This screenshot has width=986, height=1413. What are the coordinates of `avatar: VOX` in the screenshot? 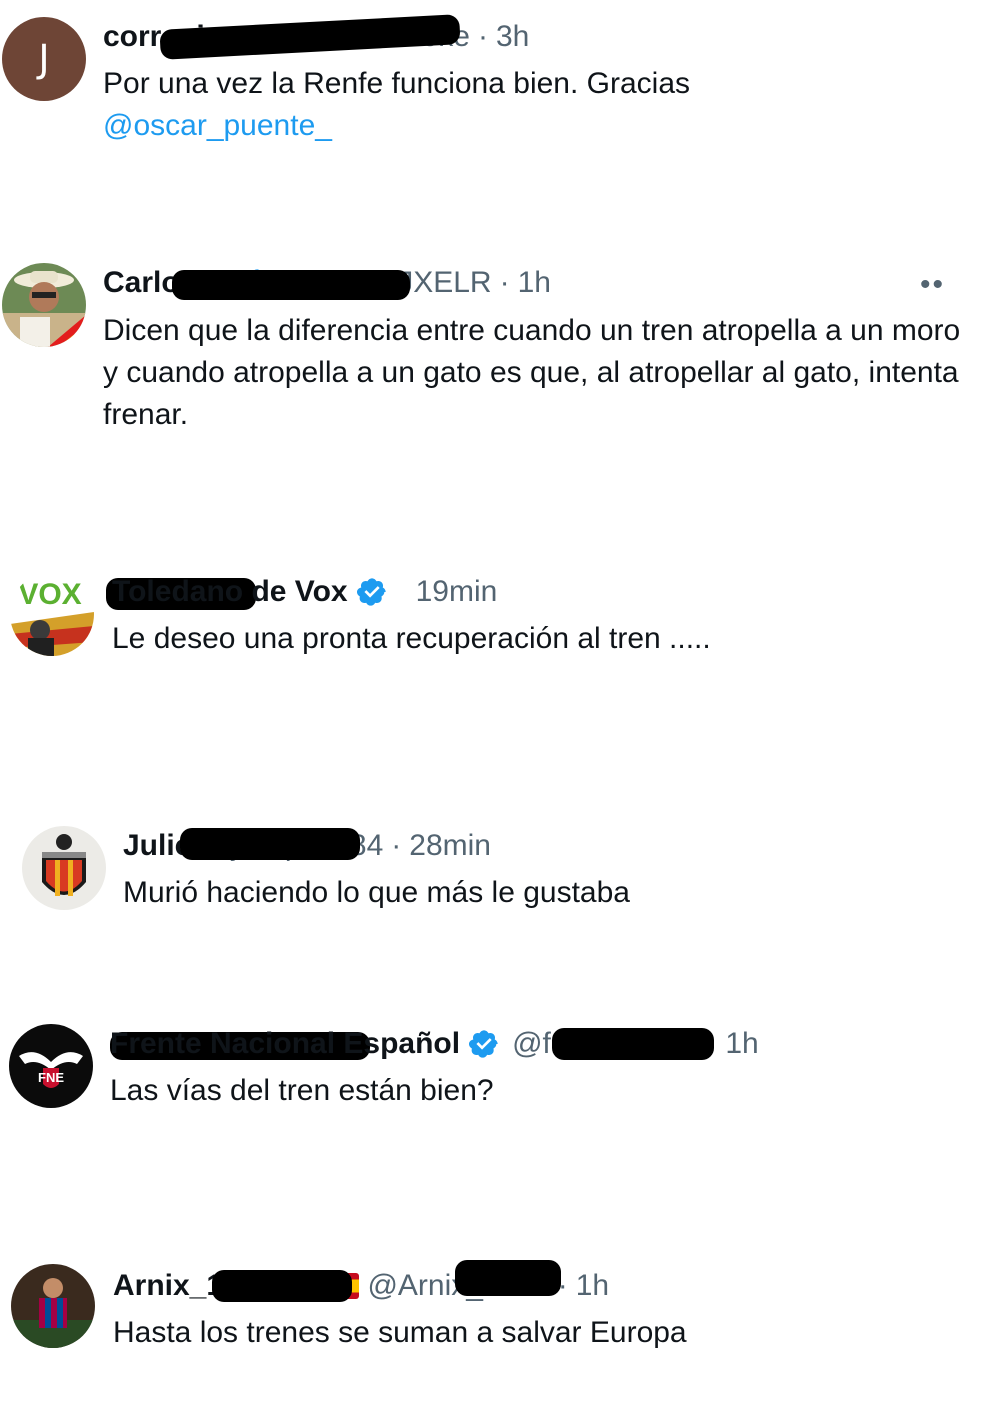 It's located at (52, 614).